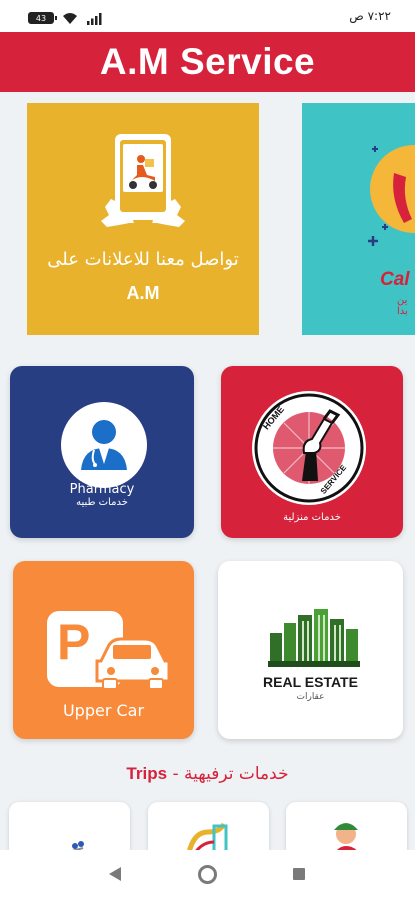 The height and width of the screenshot is (900, 415). I want to click on section-title-english: Trips, so click(147, 773).